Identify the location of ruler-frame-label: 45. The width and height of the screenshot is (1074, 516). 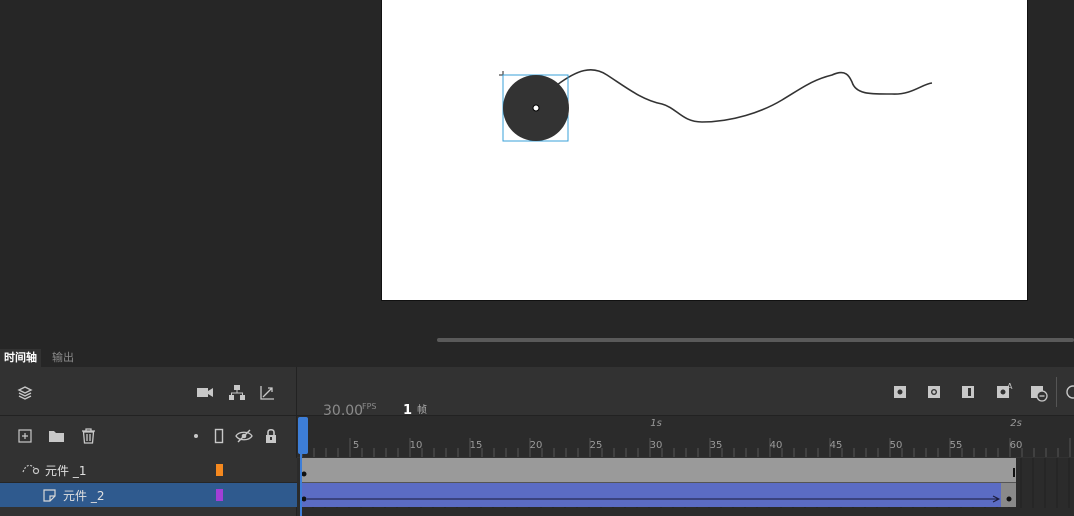
(836, 445).